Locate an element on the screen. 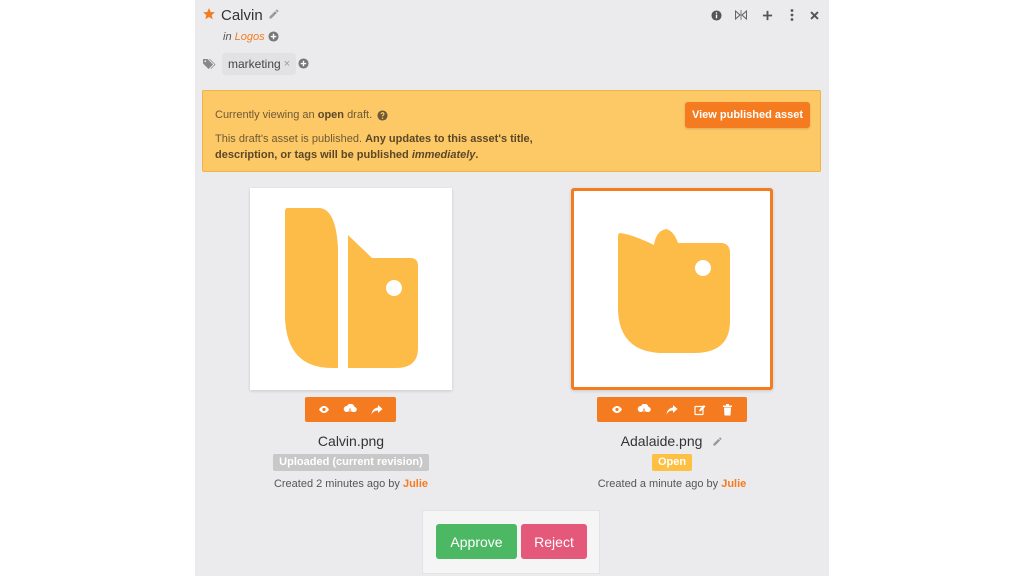 This screenshot has width=1024, height=576. tag-chip: marketing × is located at coordinates (259, 64).